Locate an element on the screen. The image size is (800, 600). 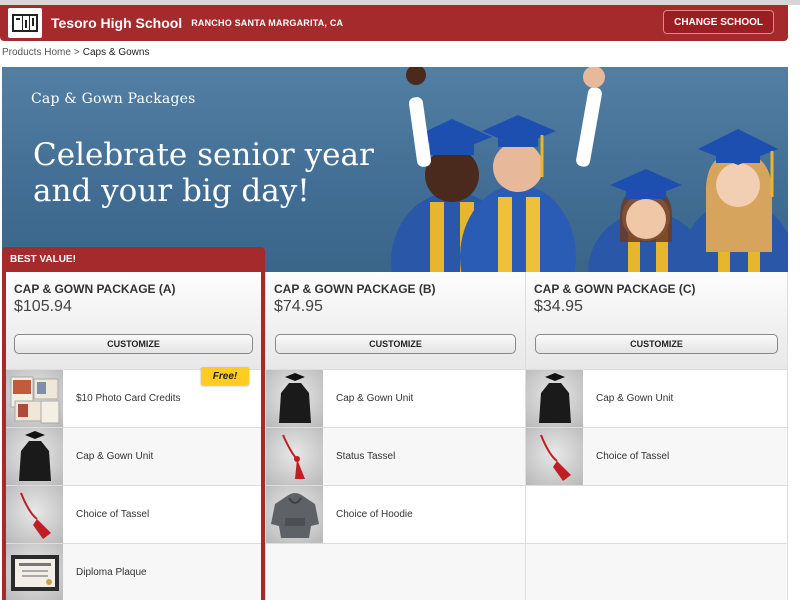
school-logo is located at coordinates (25, 23).